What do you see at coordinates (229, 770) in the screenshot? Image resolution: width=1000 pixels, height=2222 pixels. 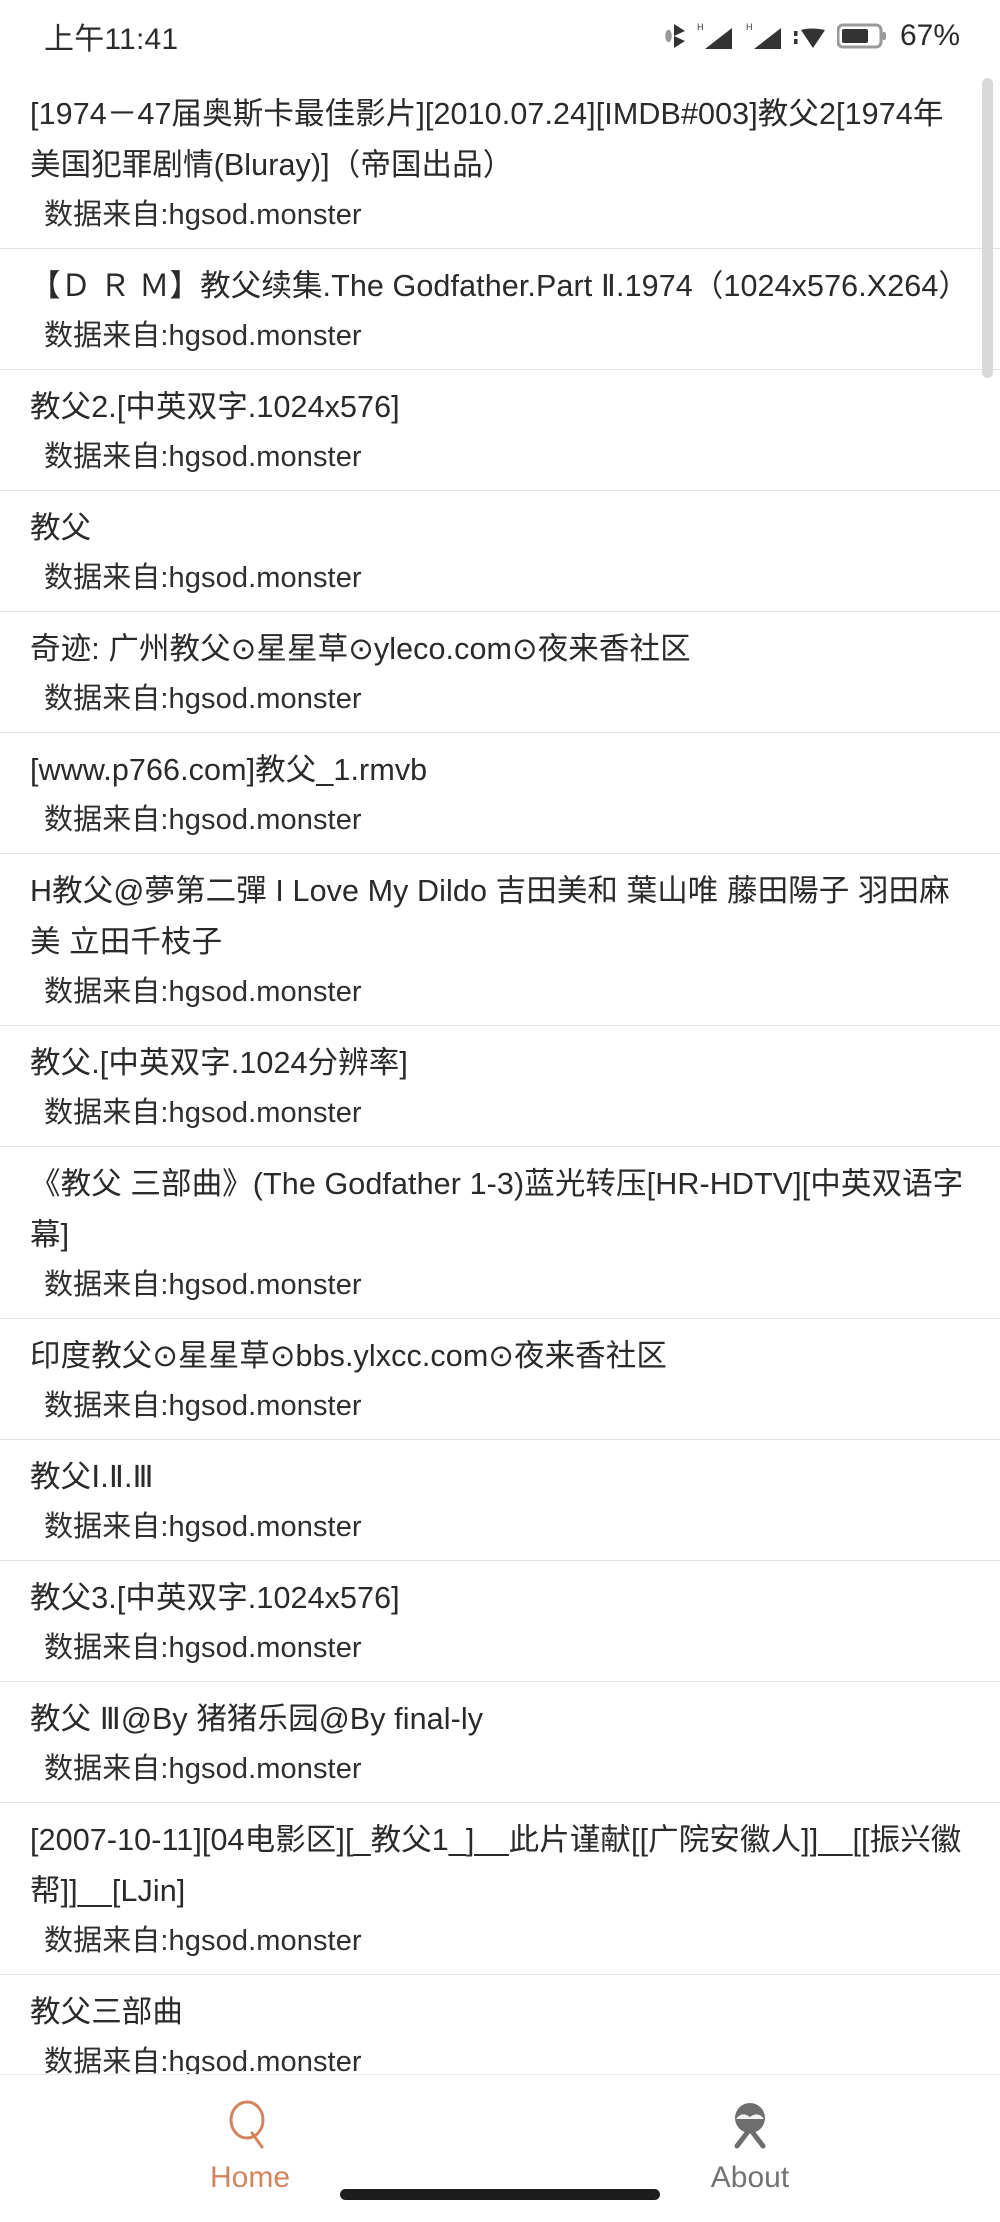 I see `list-item-title: [www.p766.com]教父_1.rmvb` at bounding box center [229, 770].